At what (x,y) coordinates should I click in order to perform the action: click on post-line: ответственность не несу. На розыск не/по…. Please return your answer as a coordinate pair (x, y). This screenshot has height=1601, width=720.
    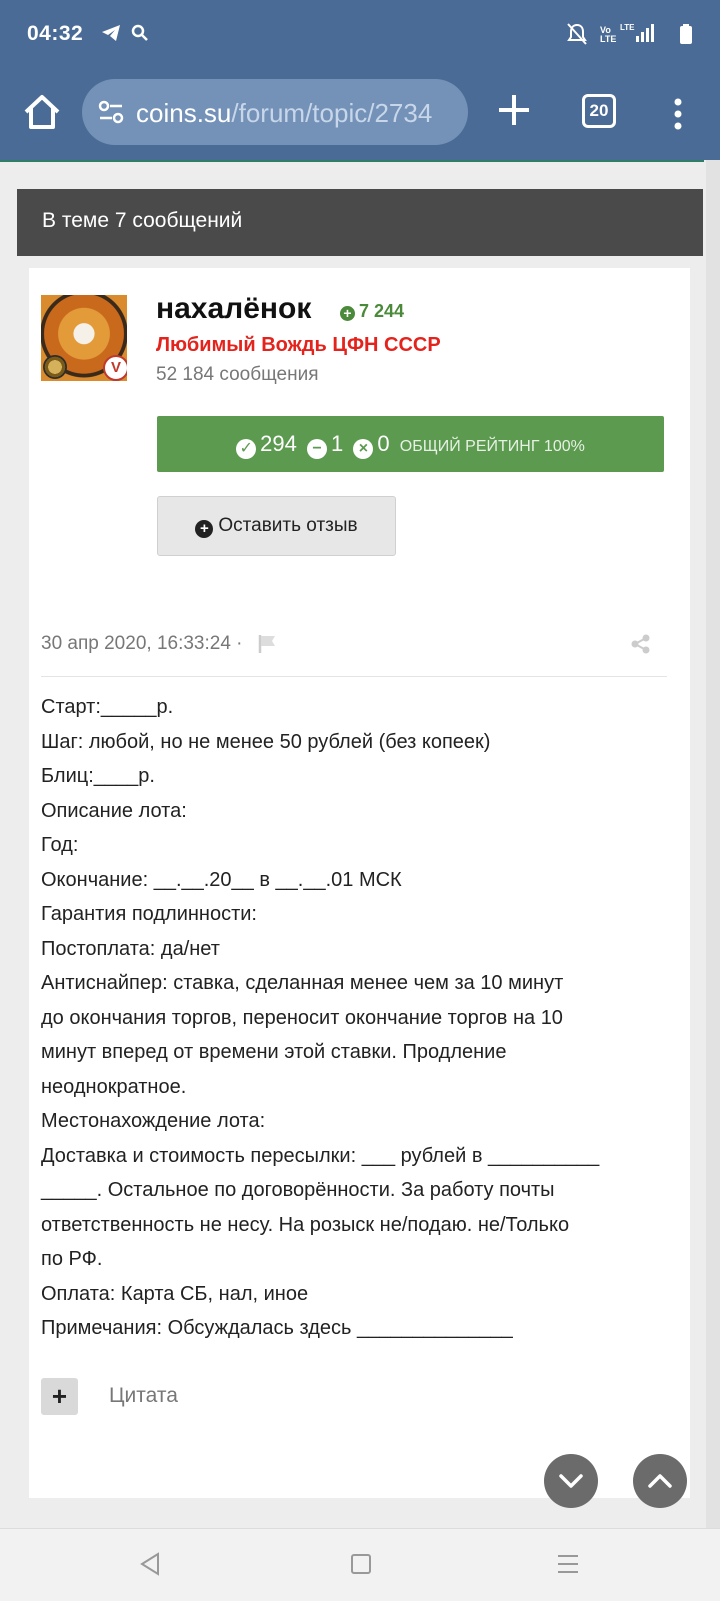
    Looking at the image, I should click on (305, 1224).